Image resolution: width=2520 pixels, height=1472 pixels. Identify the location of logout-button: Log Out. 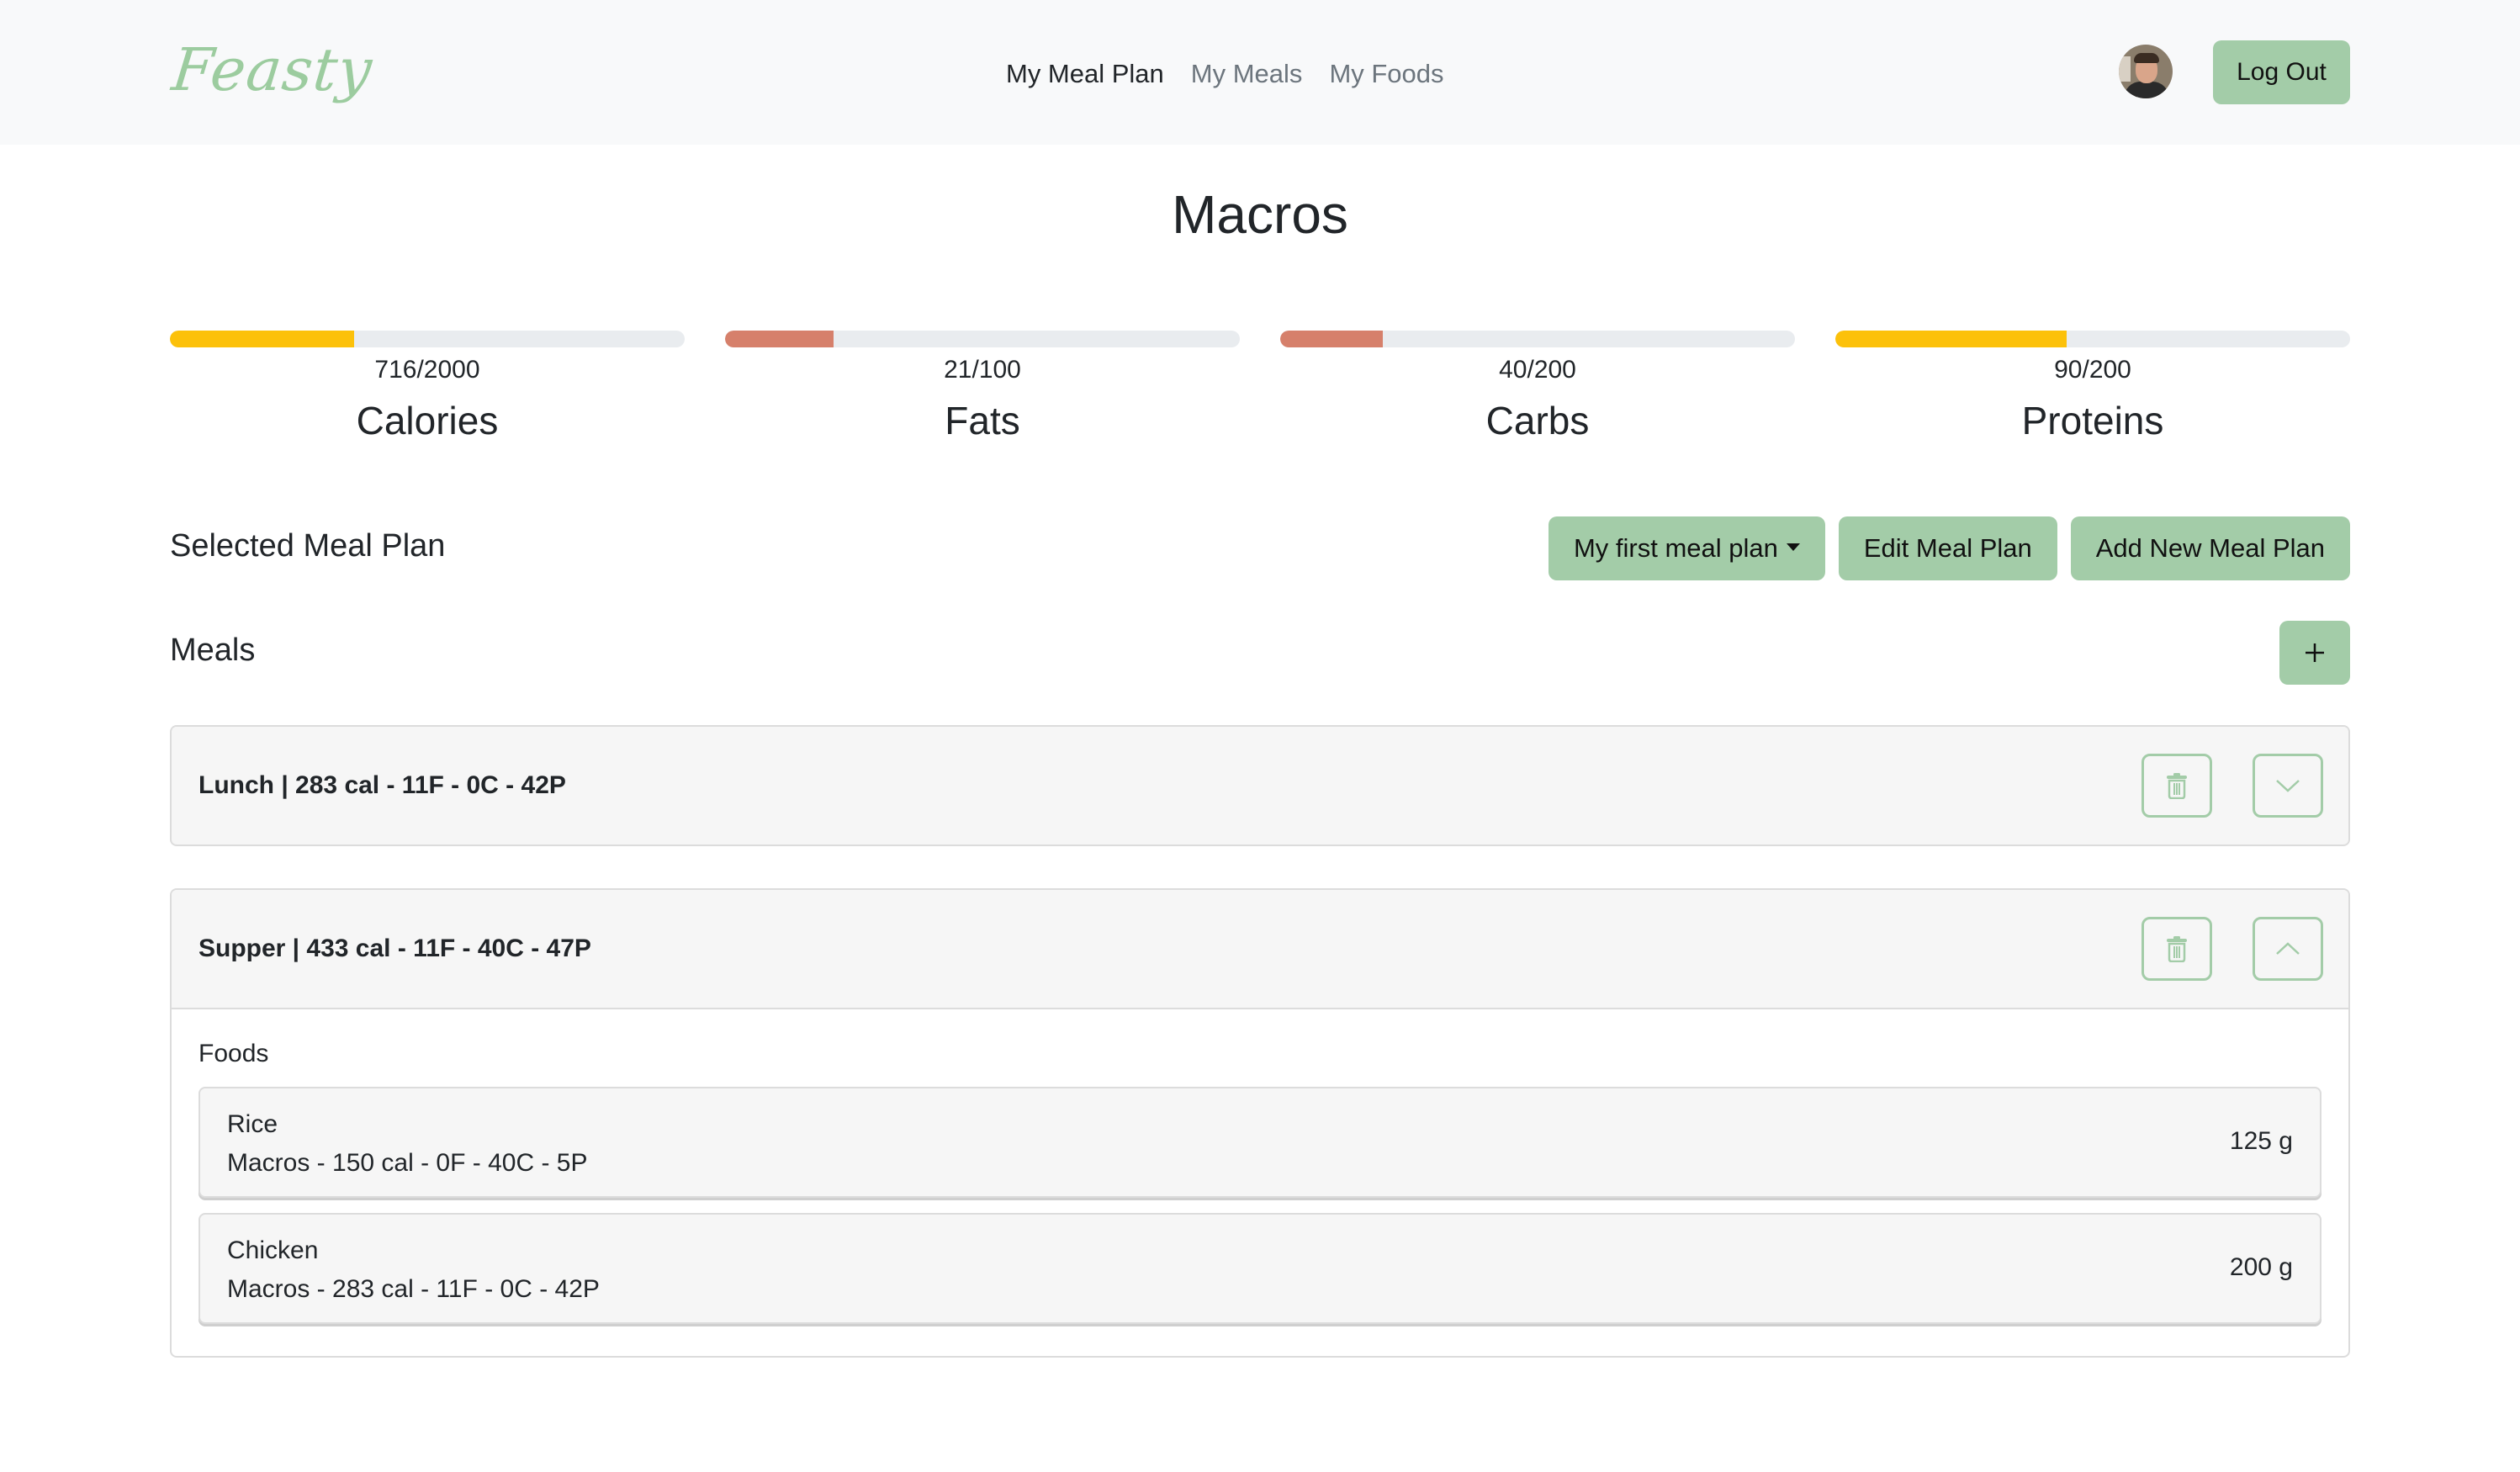
(2281, 72).